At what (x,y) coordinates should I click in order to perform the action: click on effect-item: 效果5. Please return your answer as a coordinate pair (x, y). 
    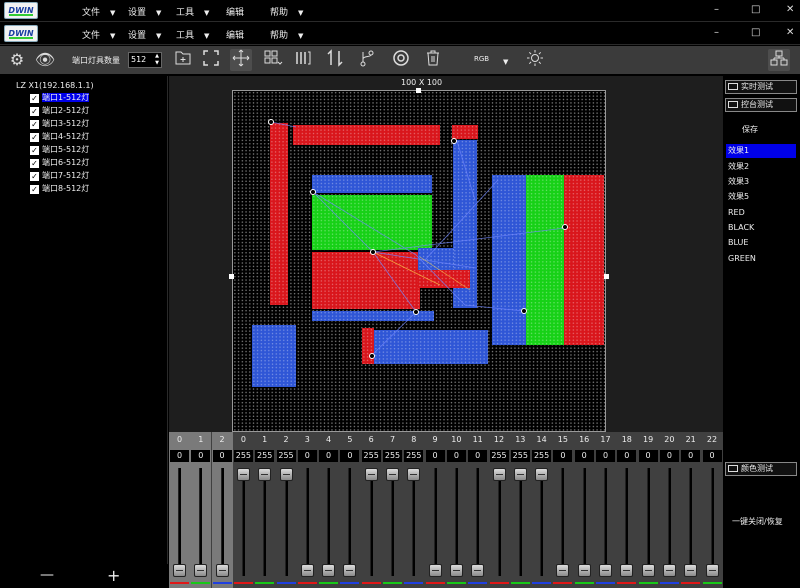
    Looking at the image, I should click on (761, 197).